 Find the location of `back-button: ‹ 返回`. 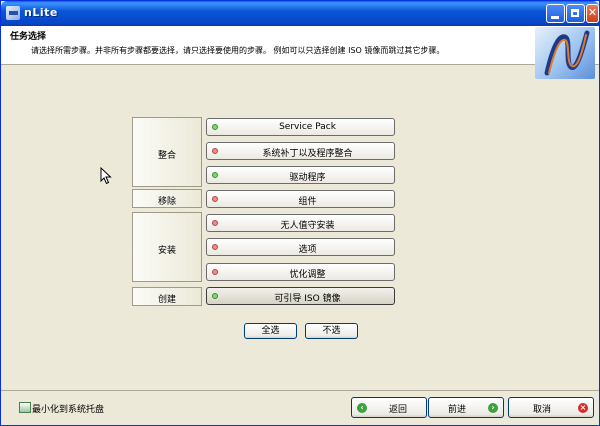

back-button: ‹ 返回 is located at coordinates (389, 407).